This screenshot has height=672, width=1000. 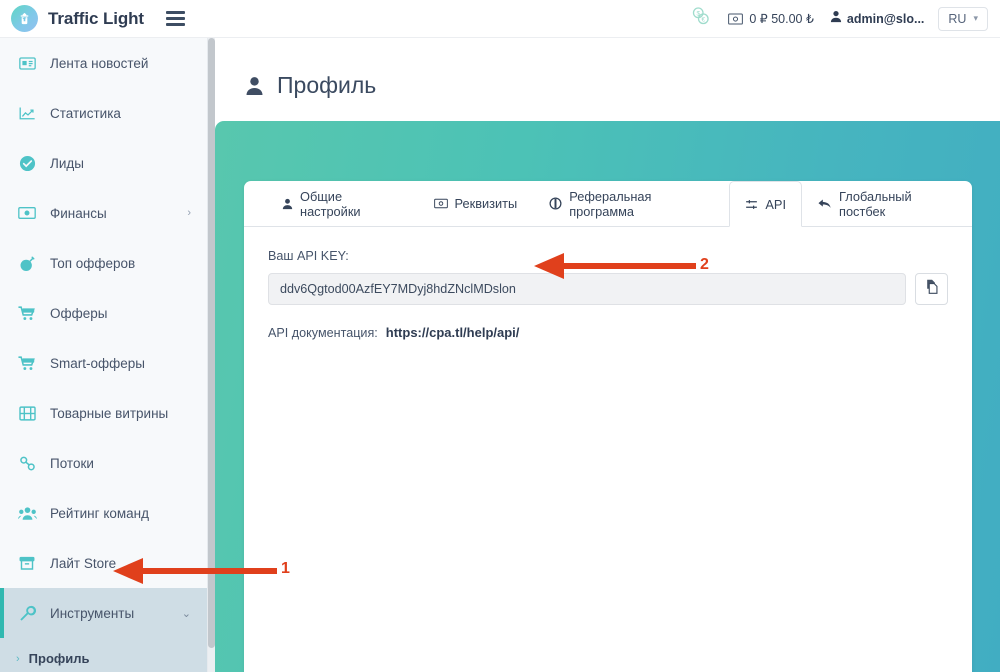 What do you see at coordinates (27, 513) in the screenshot?
I see `users-icon` at bounding box center [27, 513].